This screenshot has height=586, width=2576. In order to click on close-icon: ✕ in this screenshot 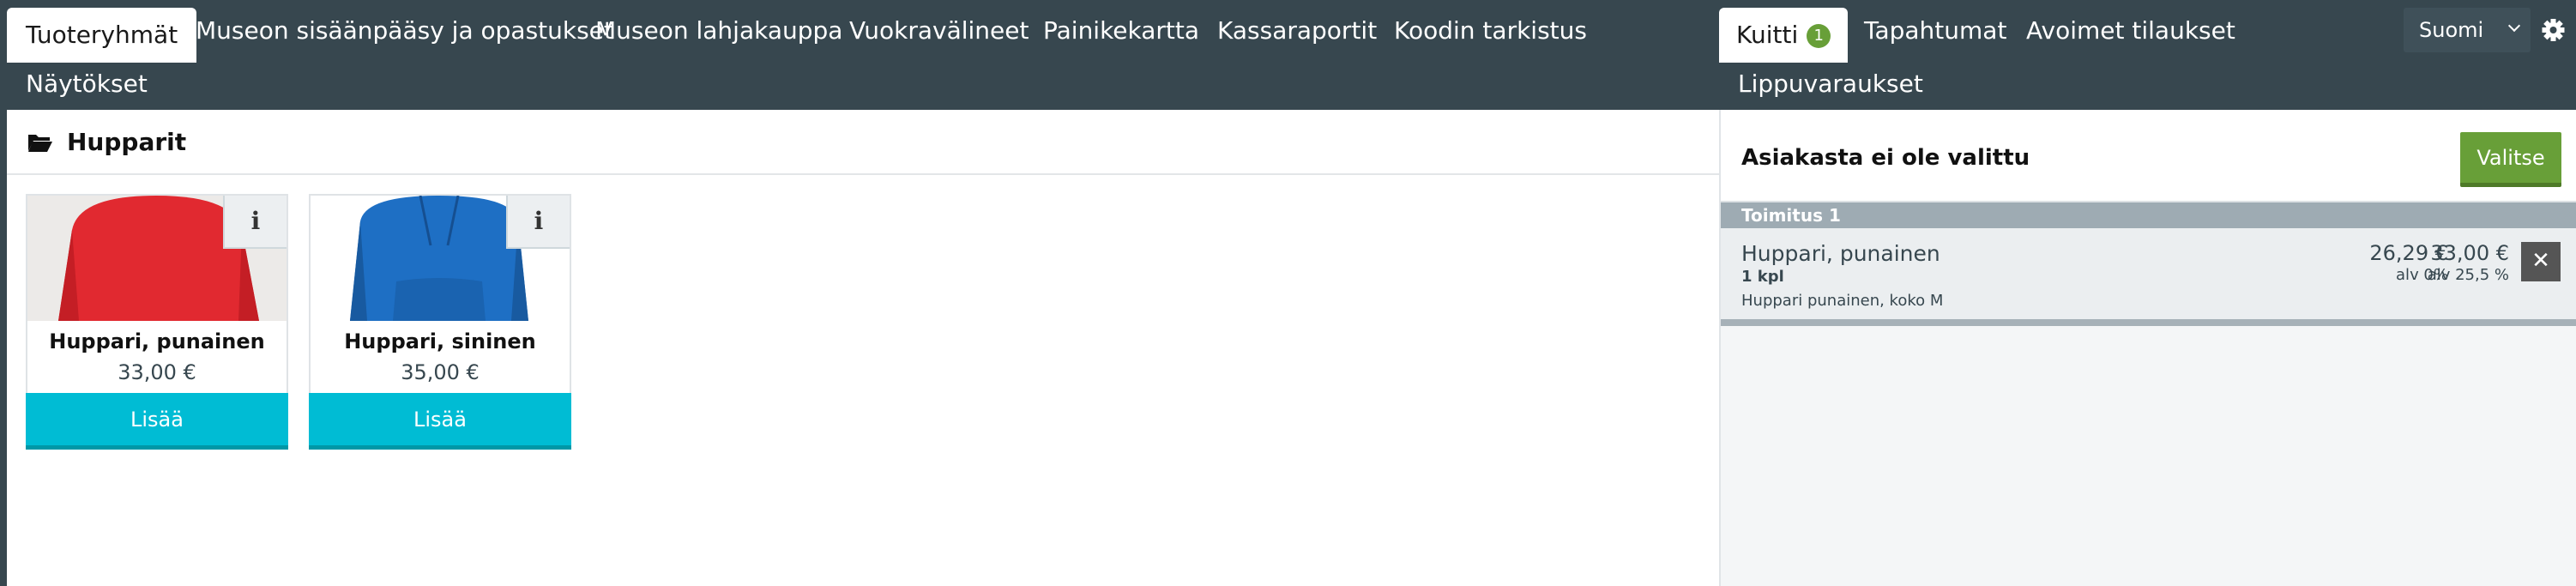, I will do `click(2540, 261)`.